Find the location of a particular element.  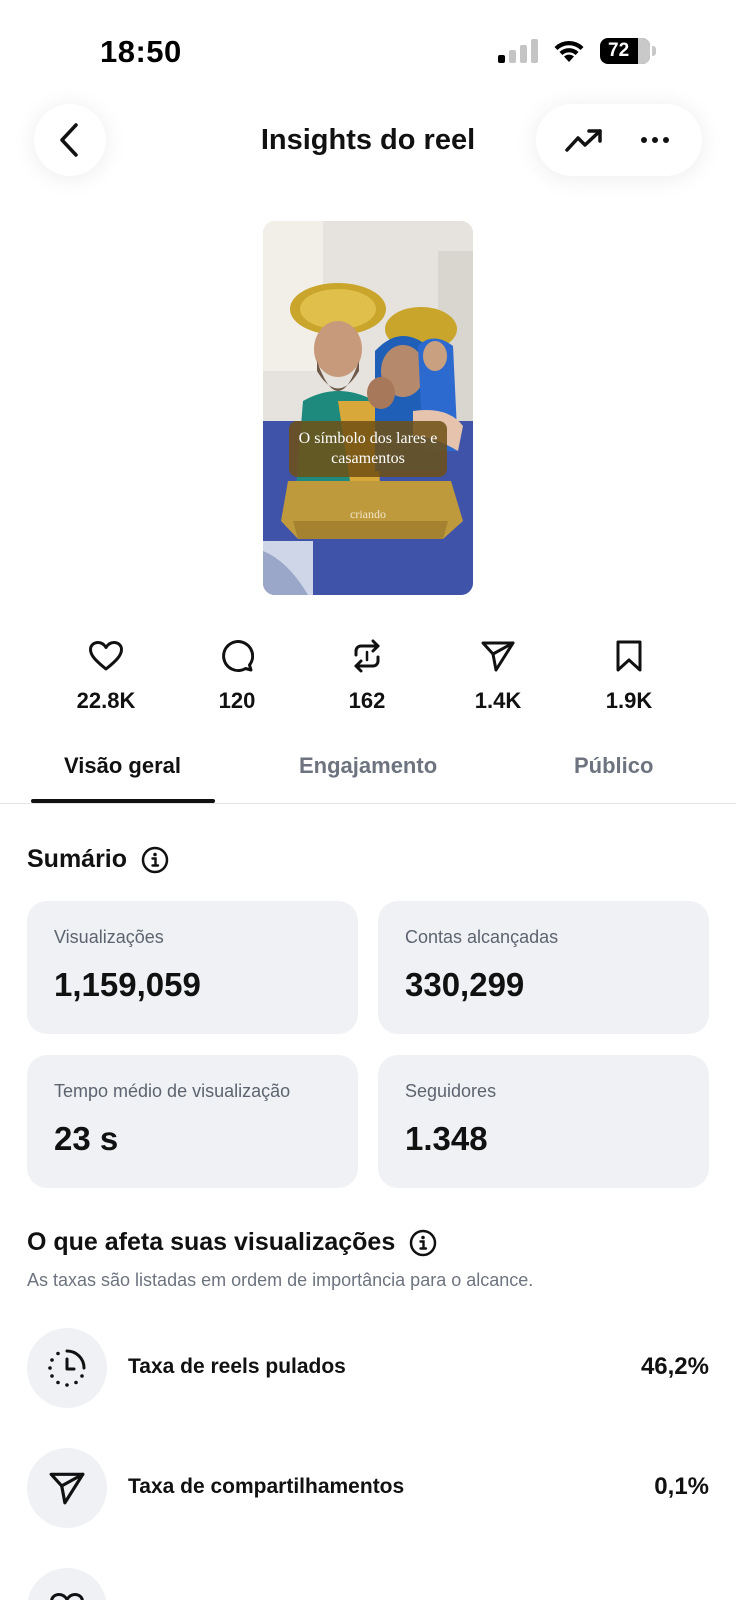

skip-clock-icon is located at coordinates (67, 1368).